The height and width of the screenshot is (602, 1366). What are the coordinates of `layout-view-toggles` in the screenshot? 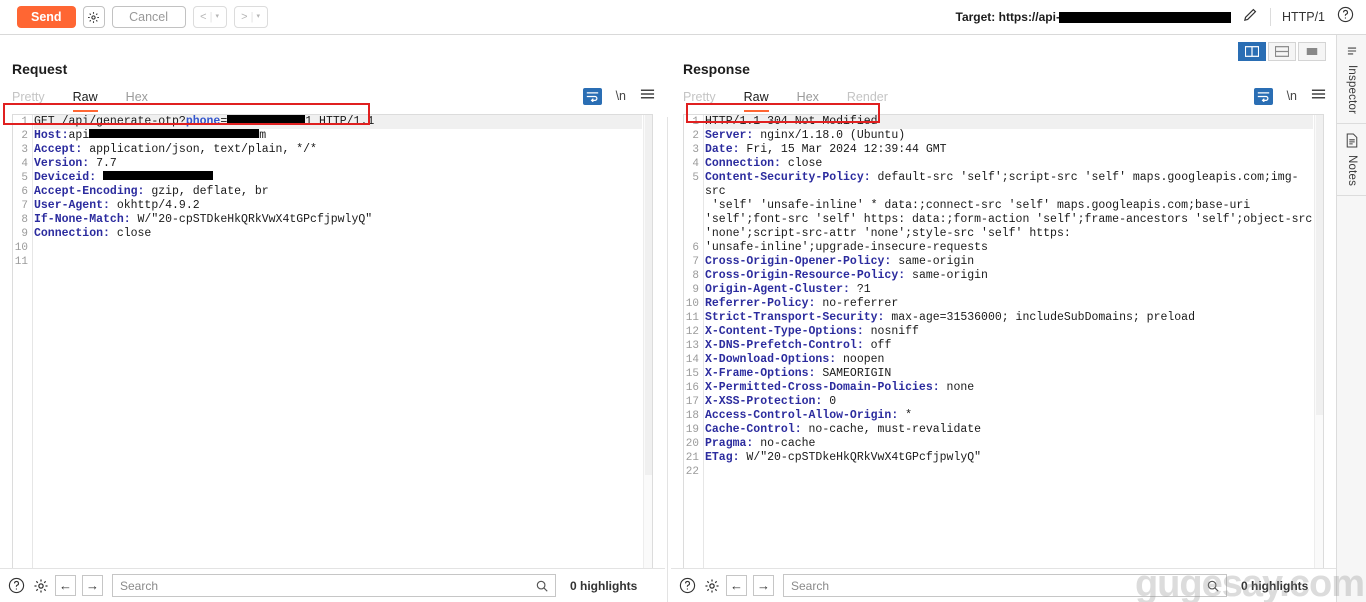 It's located at (1282, 51).